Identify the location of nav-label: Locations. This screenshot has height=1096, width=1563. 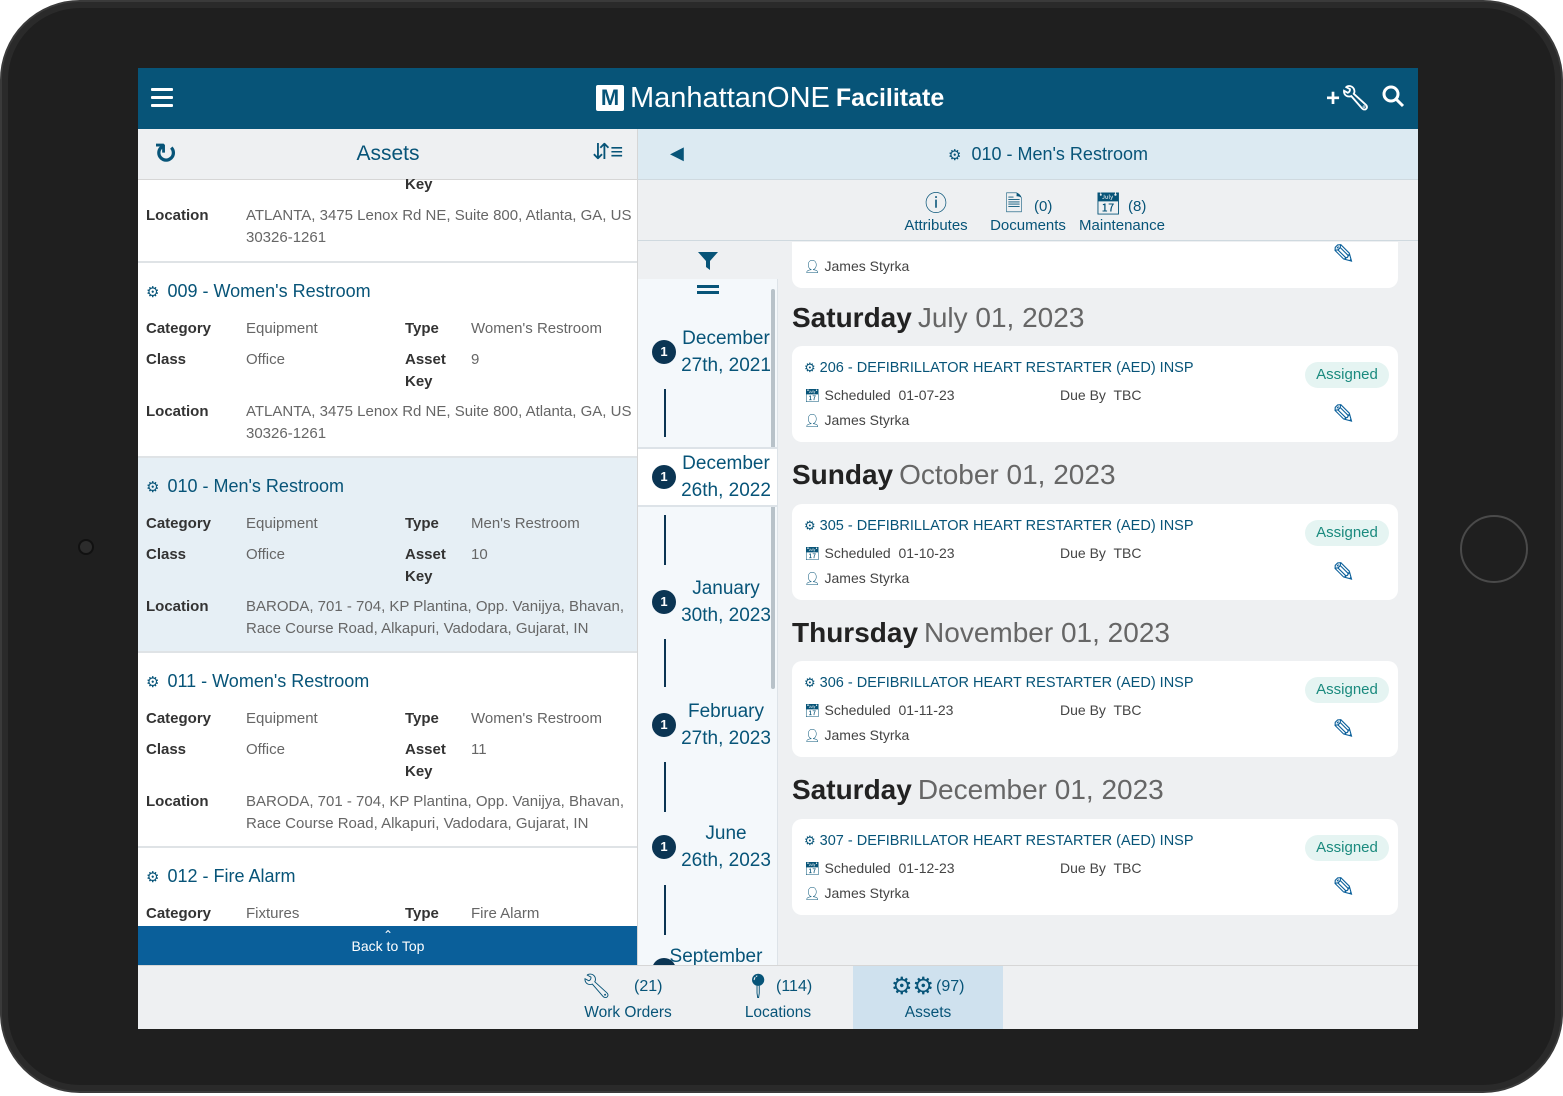
(778, 1012).